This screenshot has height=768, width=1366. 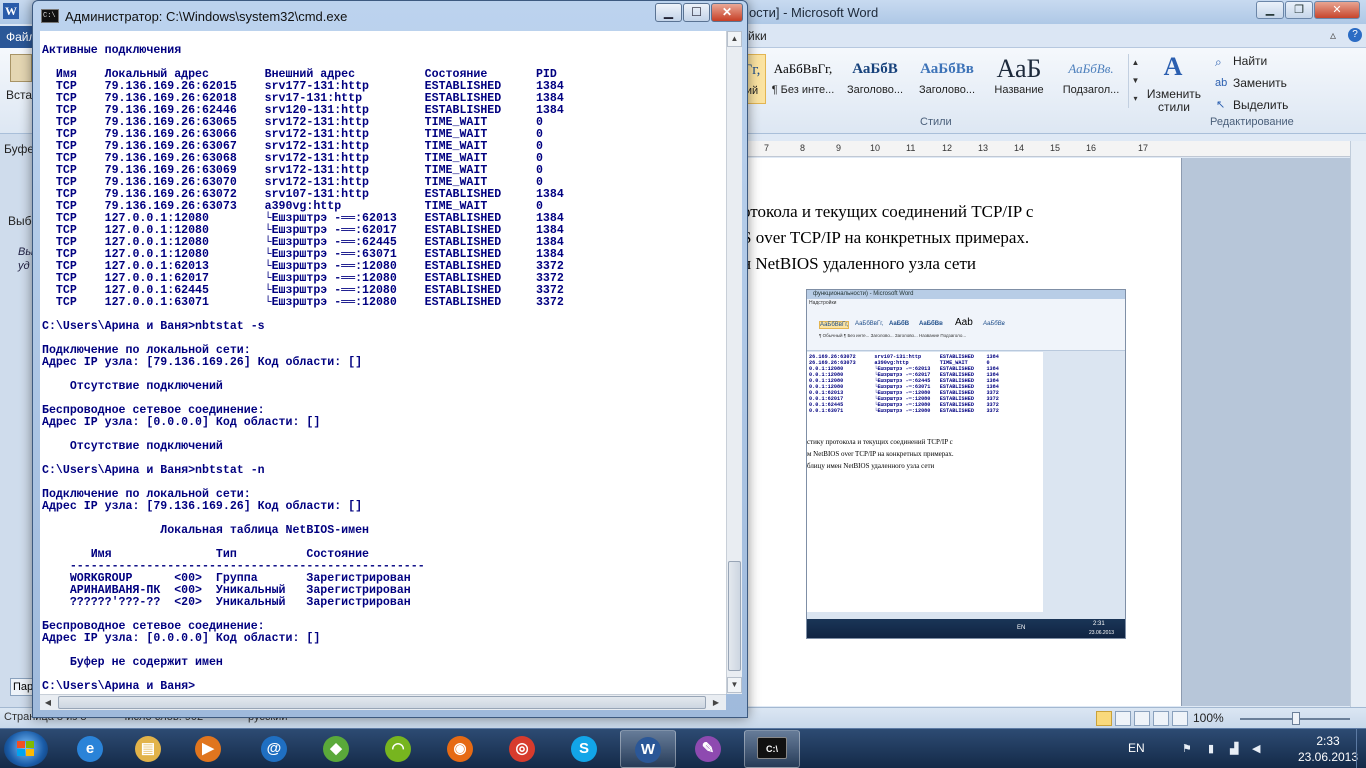 What do you see at coordinates (1337, 10) in the screenshot?
I see `word-close-button: ✕` at bounding box center [1337, 10].